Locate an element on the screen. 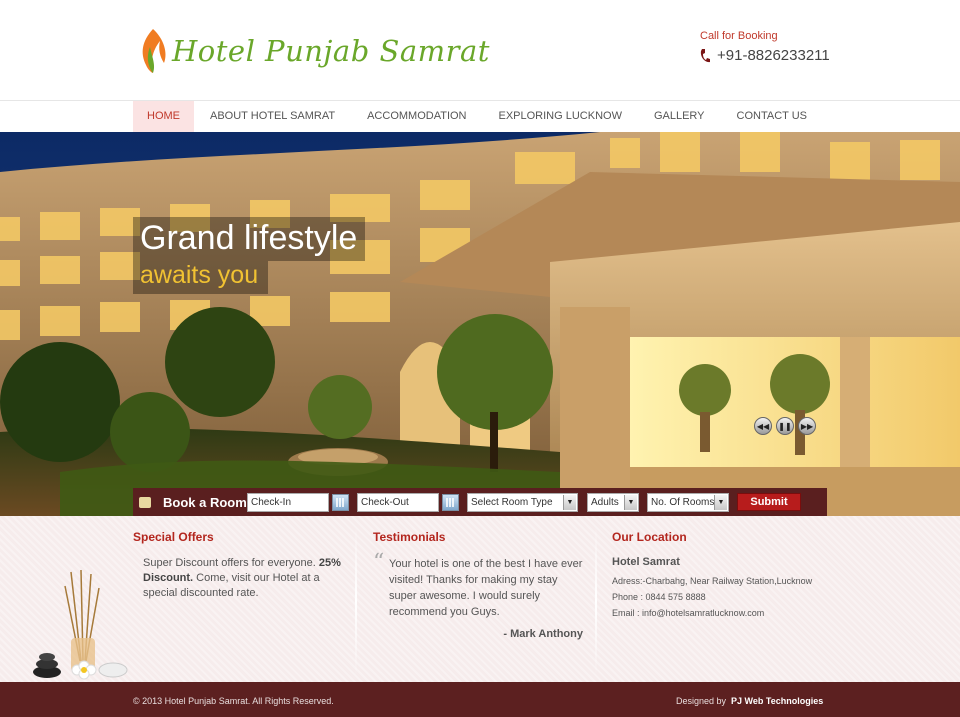  nav-item-accommodation: ACCOMMODATION is located at coordinates (416, 116).